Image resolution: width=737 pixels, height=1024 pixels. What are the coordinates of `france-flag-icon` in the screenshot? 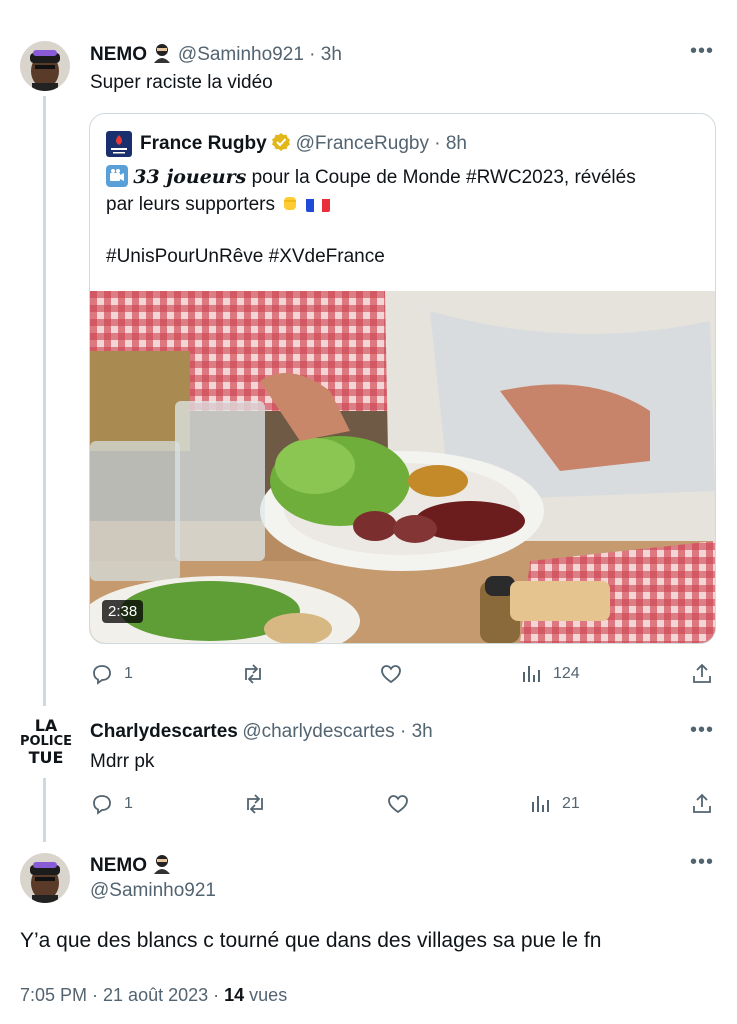 It's located at (317, 204).